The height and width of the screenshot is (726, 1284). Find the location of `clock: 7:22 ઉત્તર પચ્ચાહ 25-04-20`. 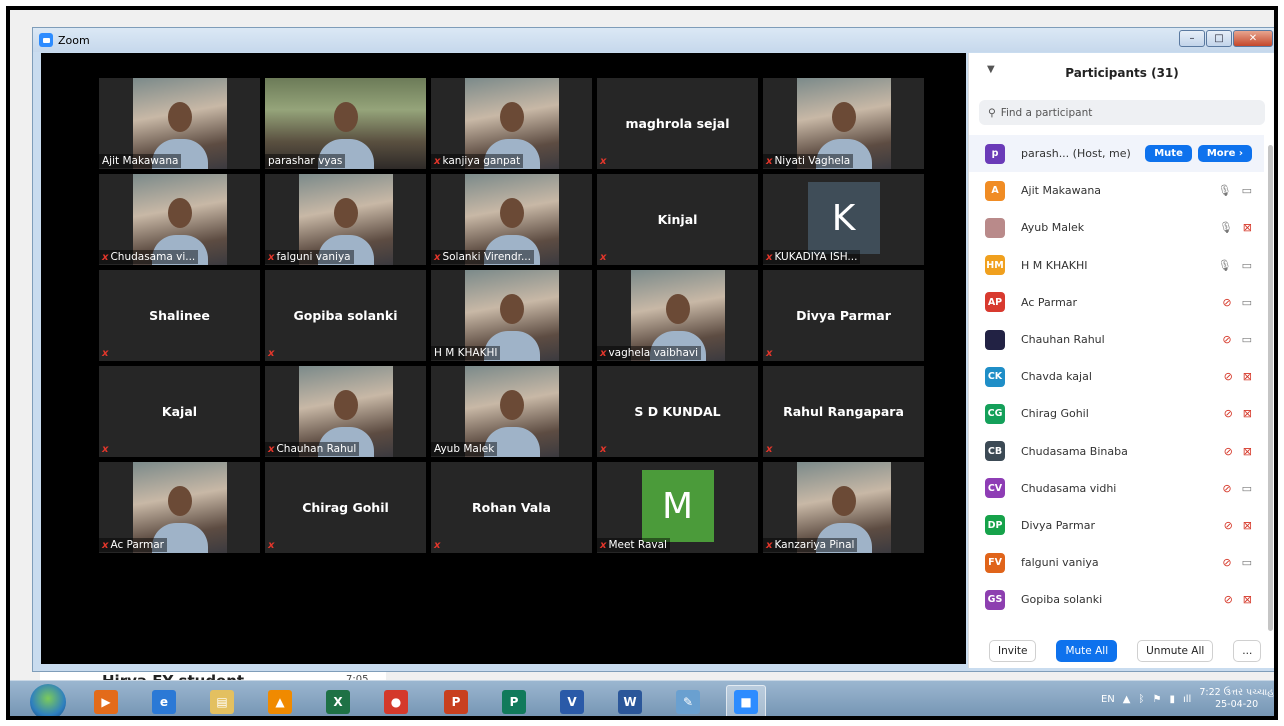

clock: 7:22 ઉત્તર પચ્ચાહ 25-04-20 is located at coordinates (1236, 699).